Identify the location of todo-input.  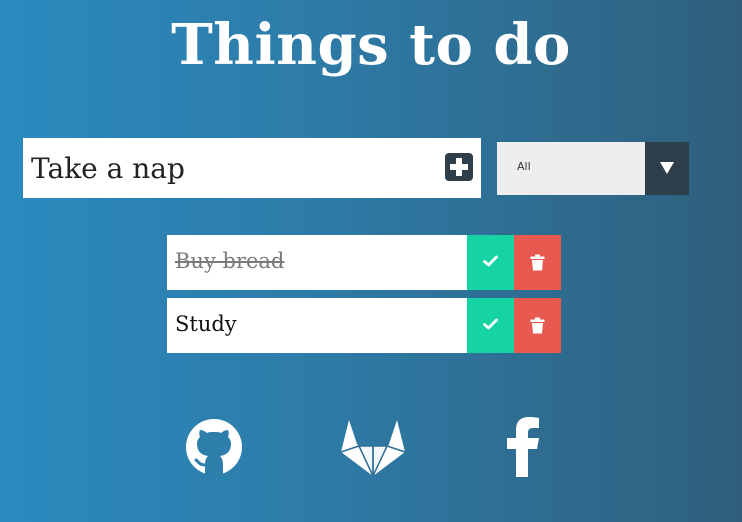
(228, 168).